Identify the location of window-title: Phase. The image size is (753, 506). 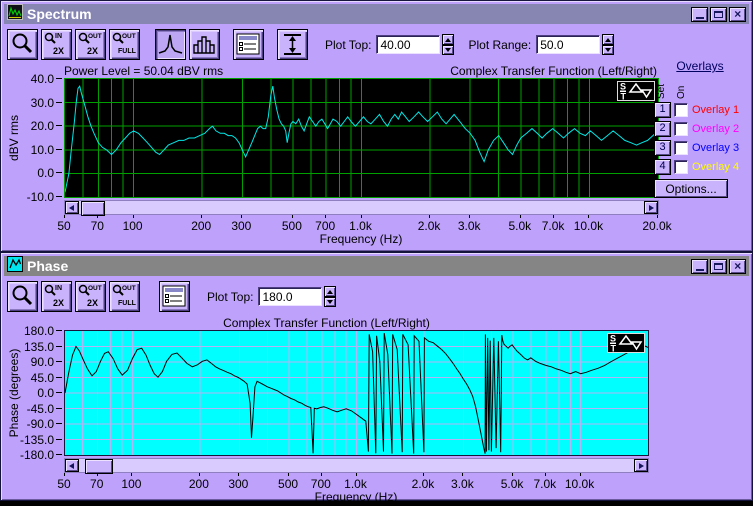
(48, 266).